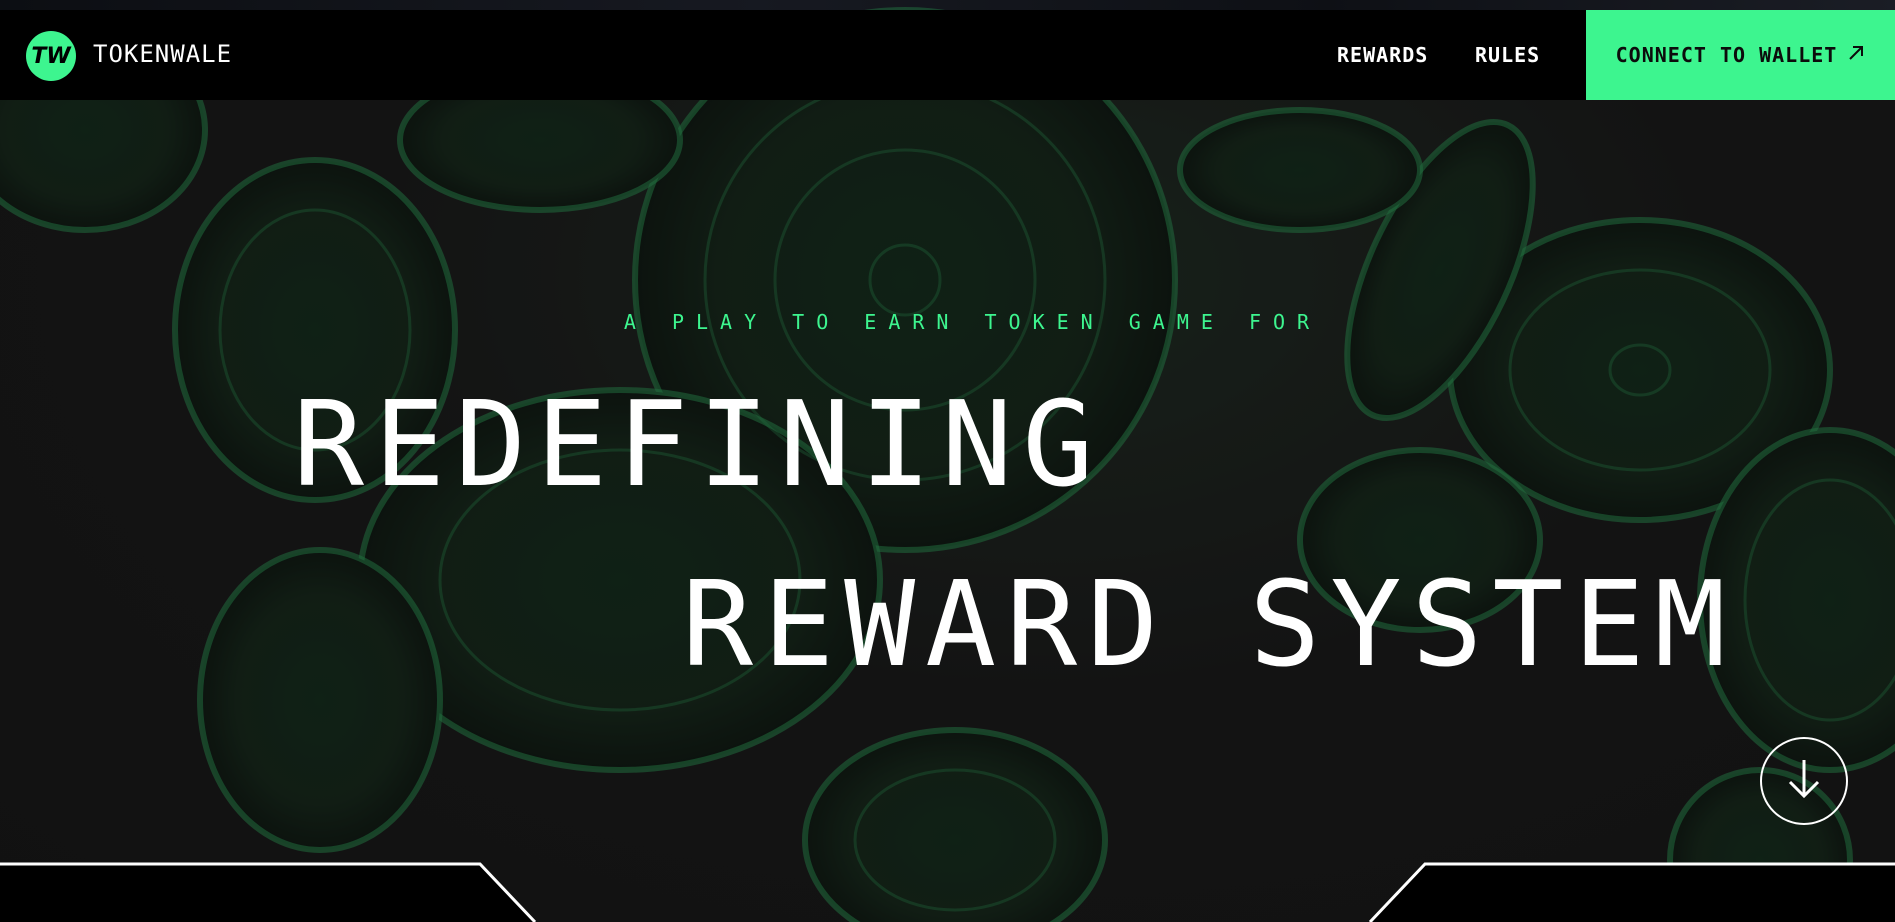 The width and height of the screenshot is (1895, 922). I want to click on logo-badge: TW, so click(51, 56).